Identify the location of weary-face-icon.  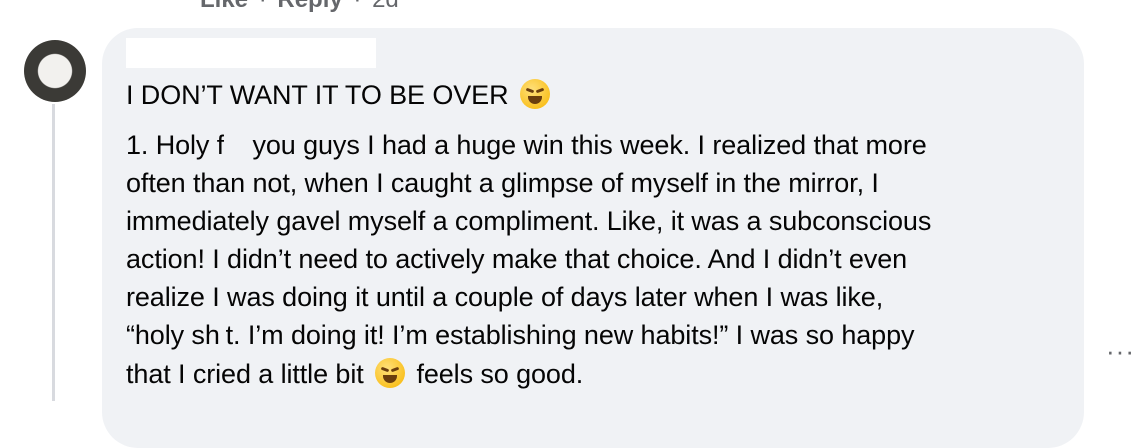
(534, 94).